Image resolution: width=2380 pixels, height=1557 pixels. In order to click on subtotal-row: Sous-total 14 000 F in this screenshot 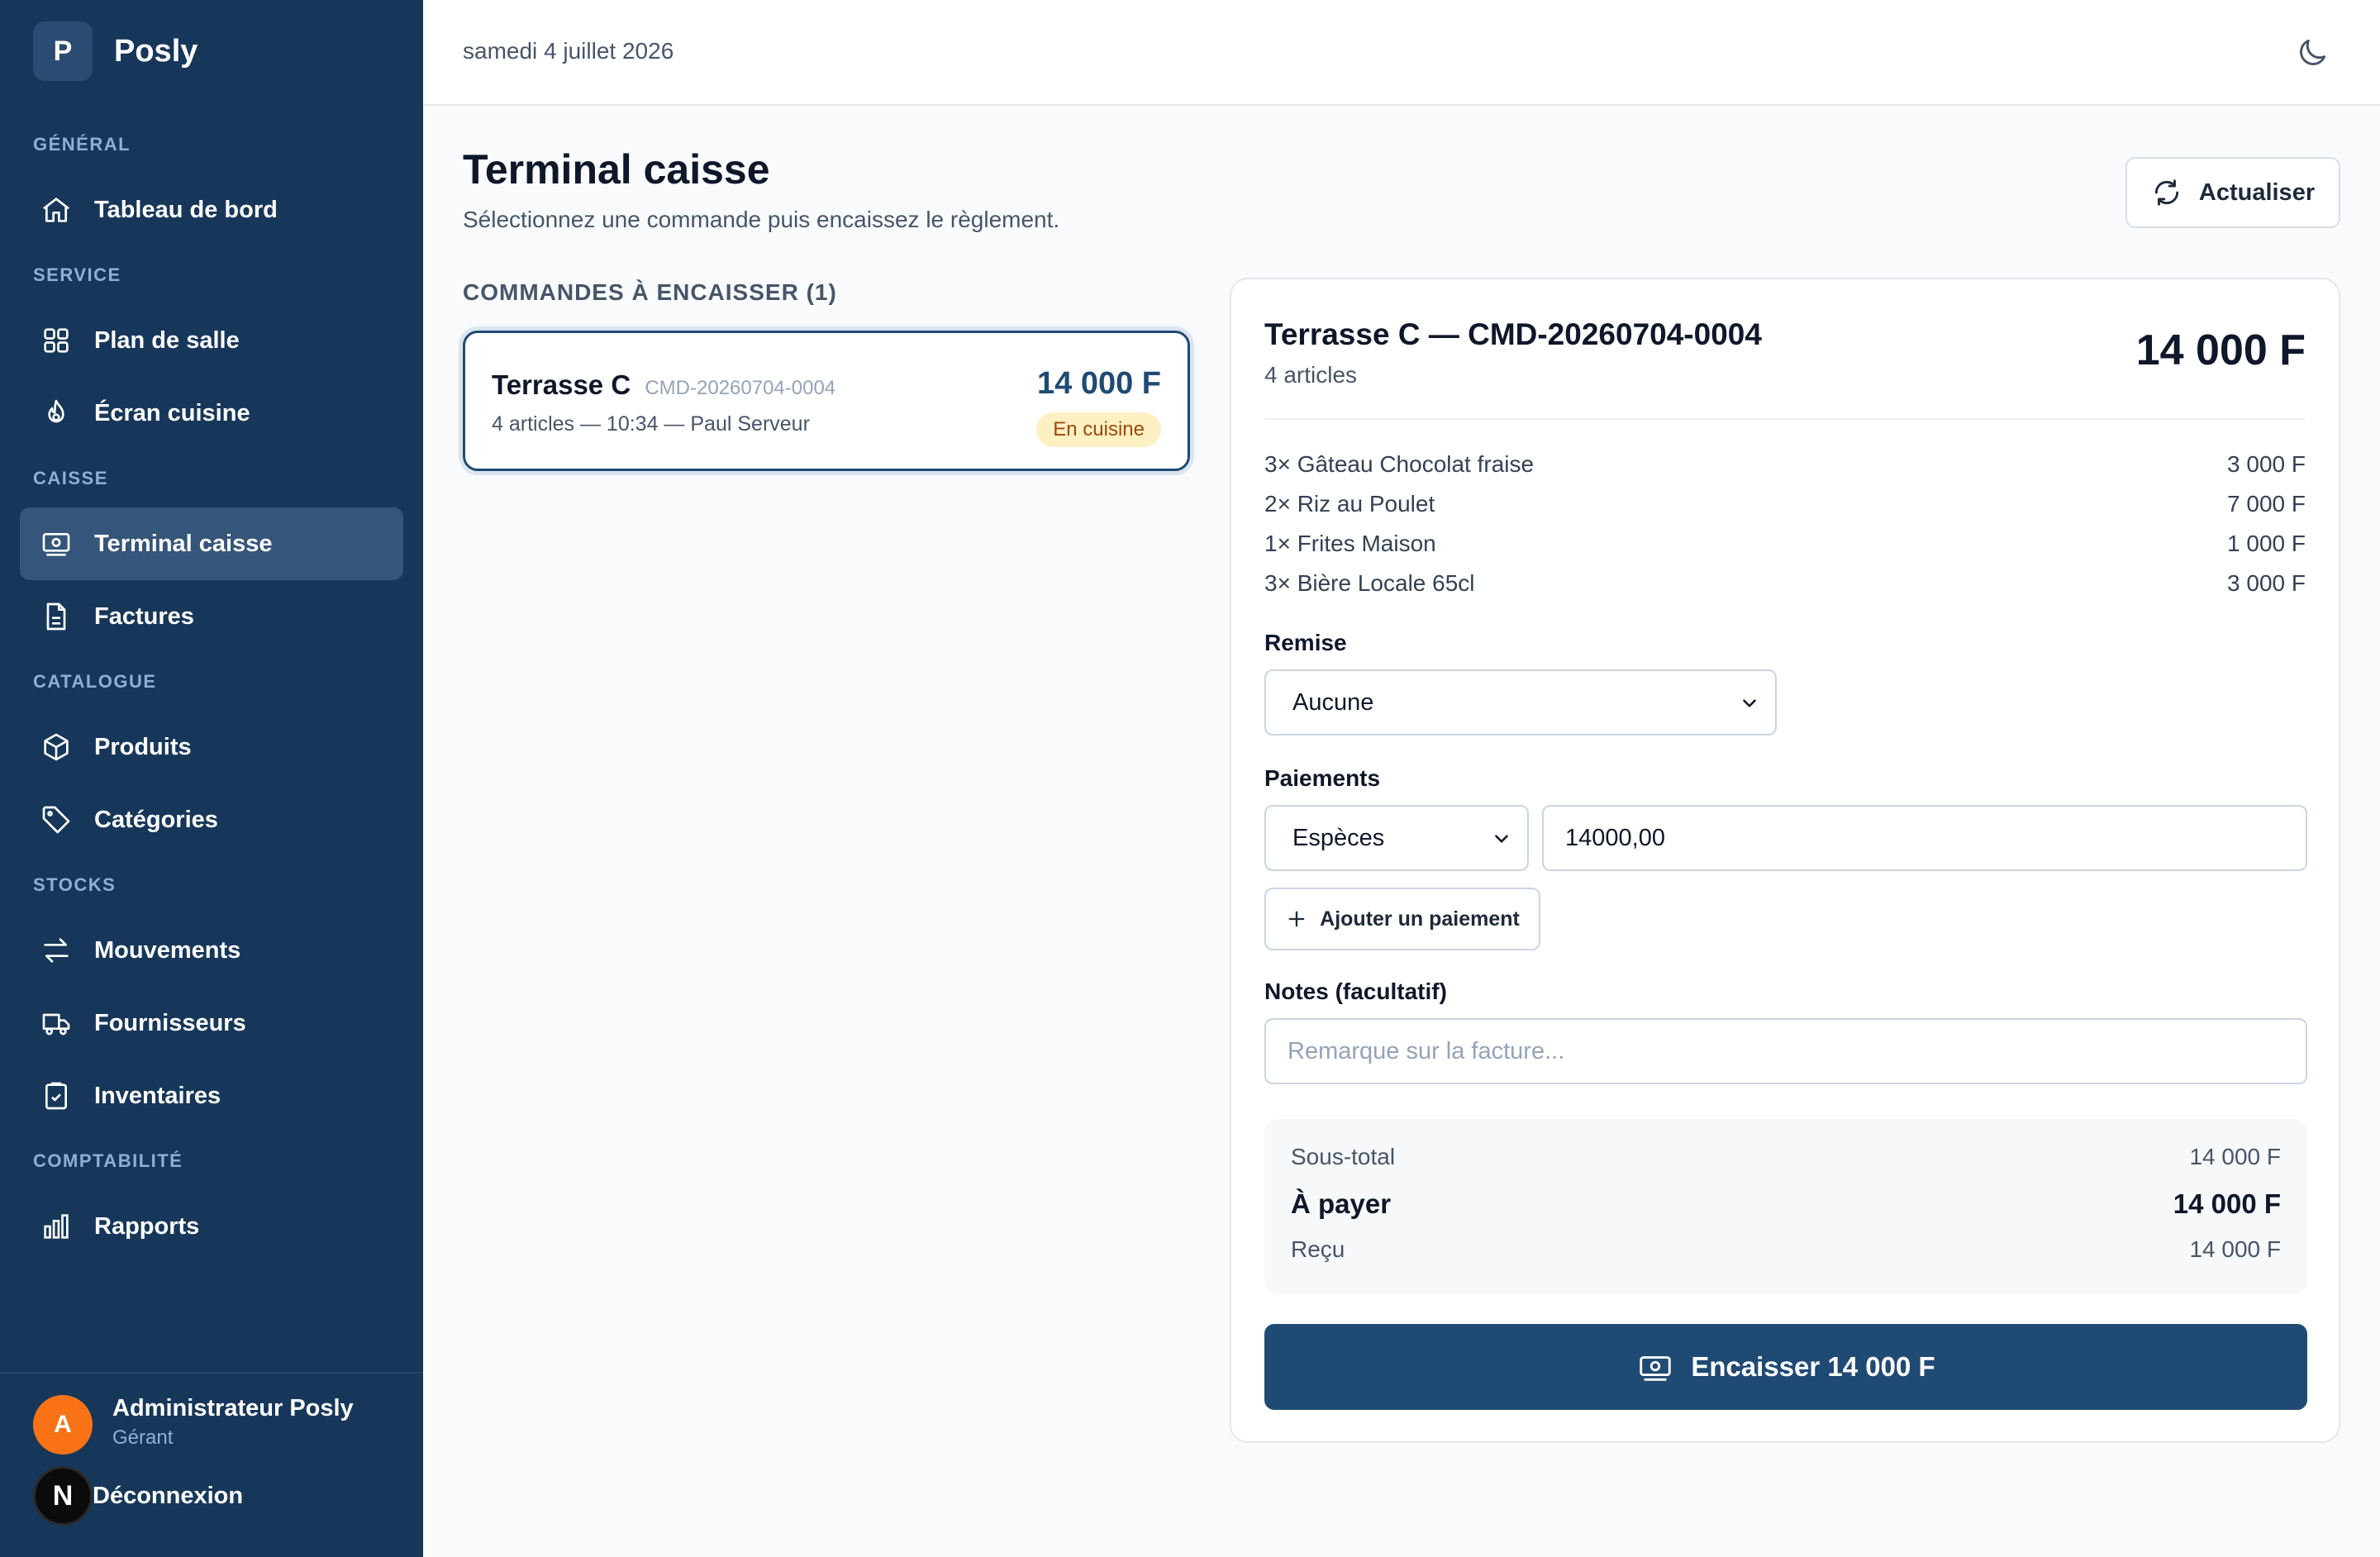, I will do `click(1786, 1157)`.